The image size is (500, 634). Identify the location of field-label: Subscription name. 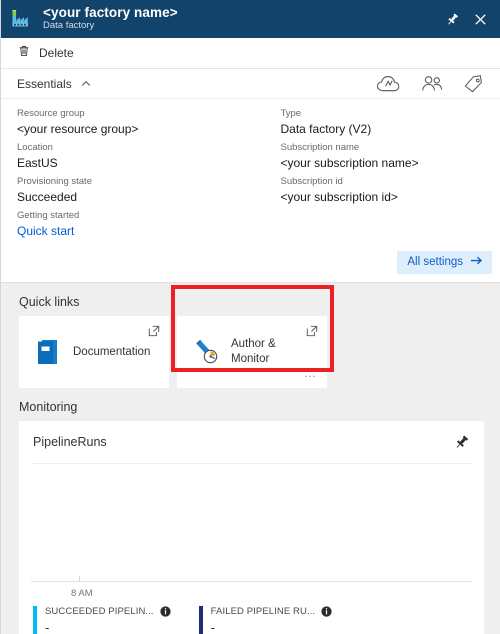
(320, 147).